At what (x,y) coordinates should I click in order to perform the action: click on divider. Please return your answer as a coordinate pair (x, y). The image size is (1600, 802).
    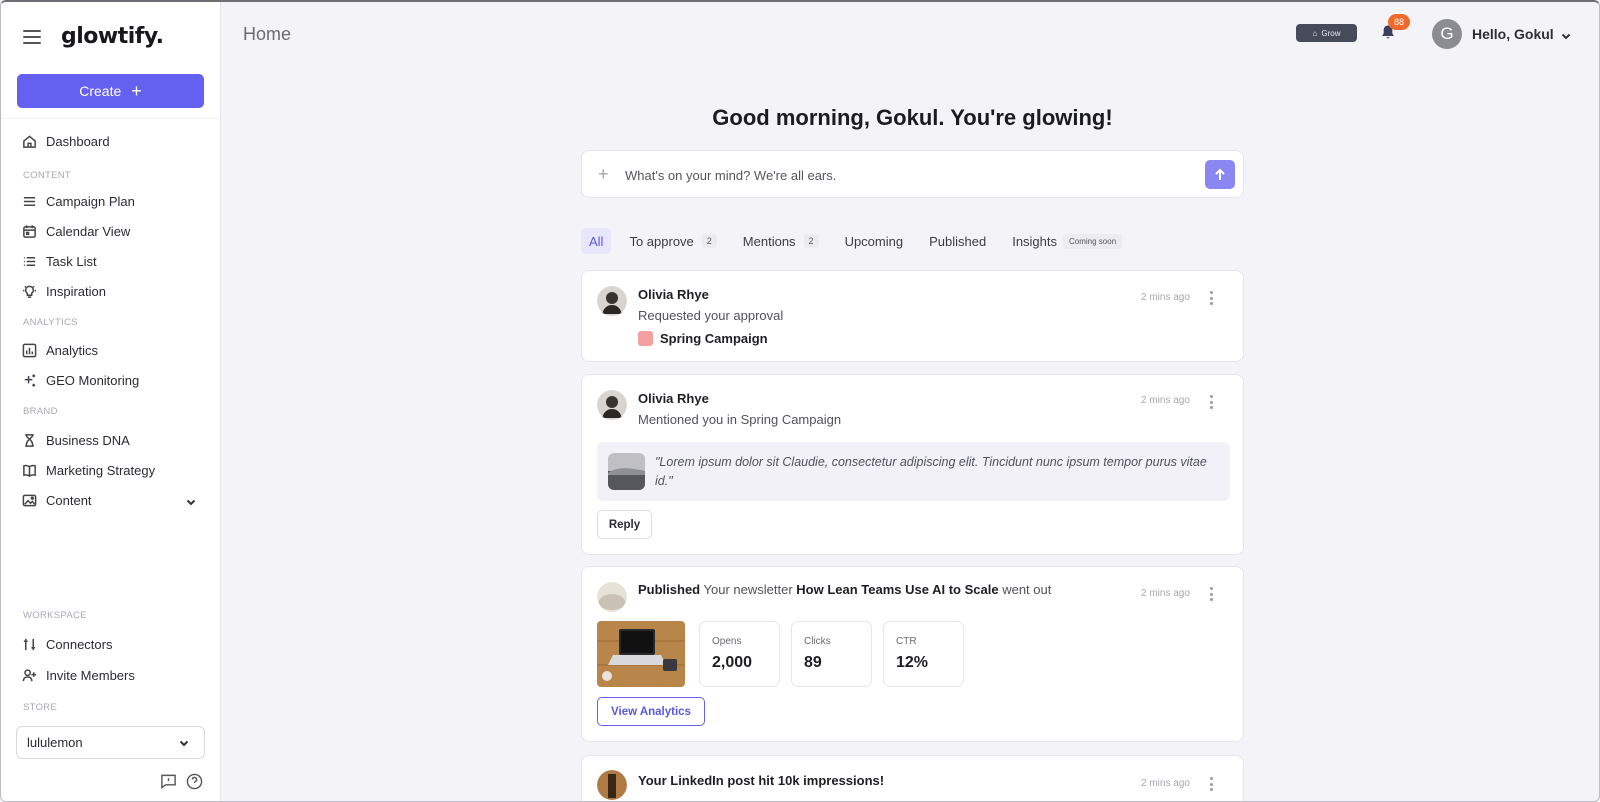
    Looking at the image, I should click on (110, 118).